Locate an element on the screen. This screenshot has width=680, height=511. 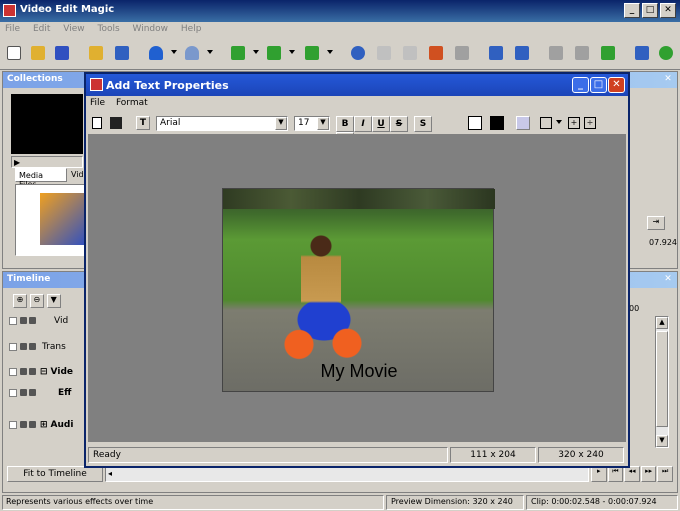
track-row: ⊞ Audi is located at coordinates (49, 428).